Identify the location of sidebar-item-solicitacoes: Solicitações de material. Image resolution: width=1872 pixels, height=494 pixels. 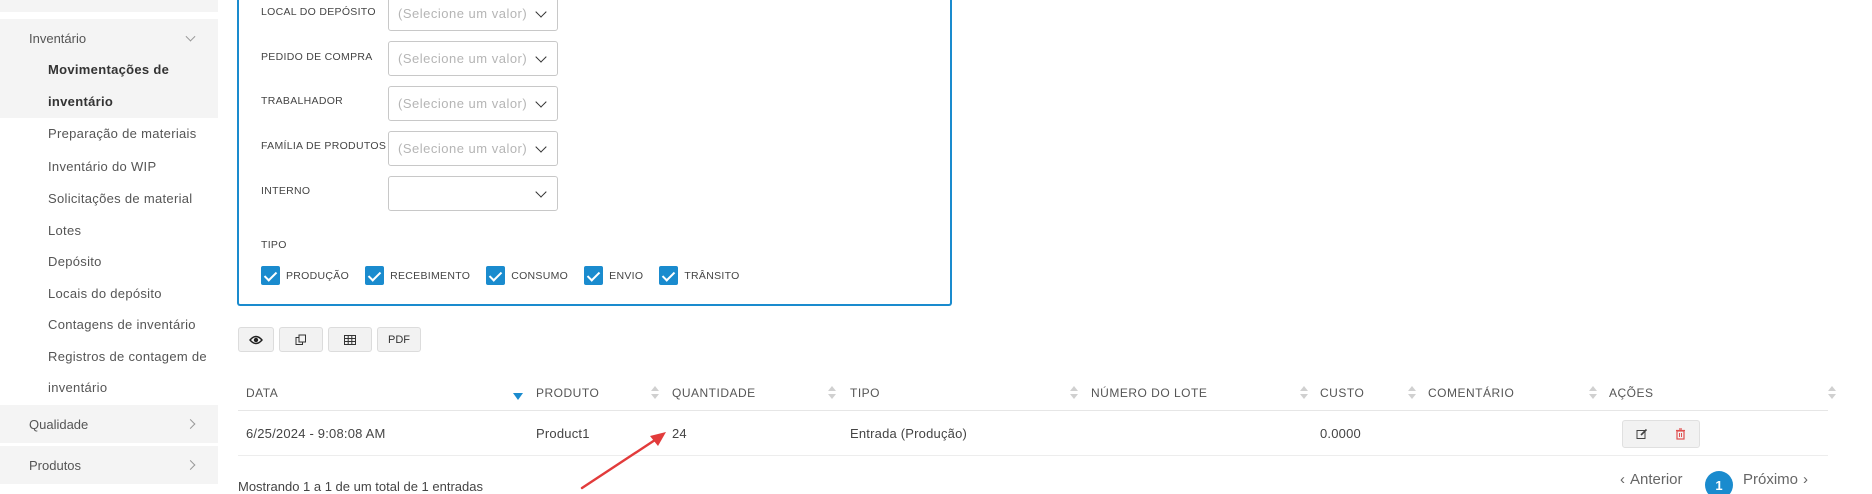
(120, 198).